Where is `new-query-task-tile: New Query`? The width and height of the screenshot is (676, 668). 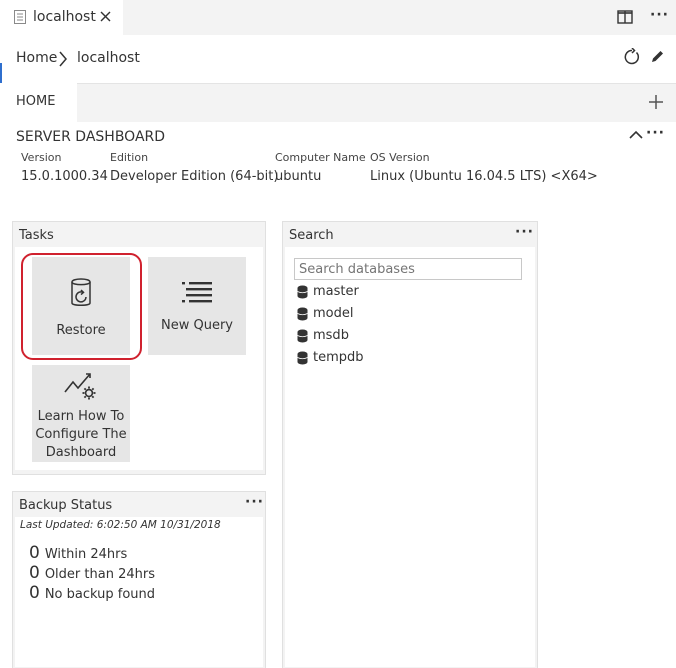 new-query-task-tile: New Query is located at coordinates (197, 306).